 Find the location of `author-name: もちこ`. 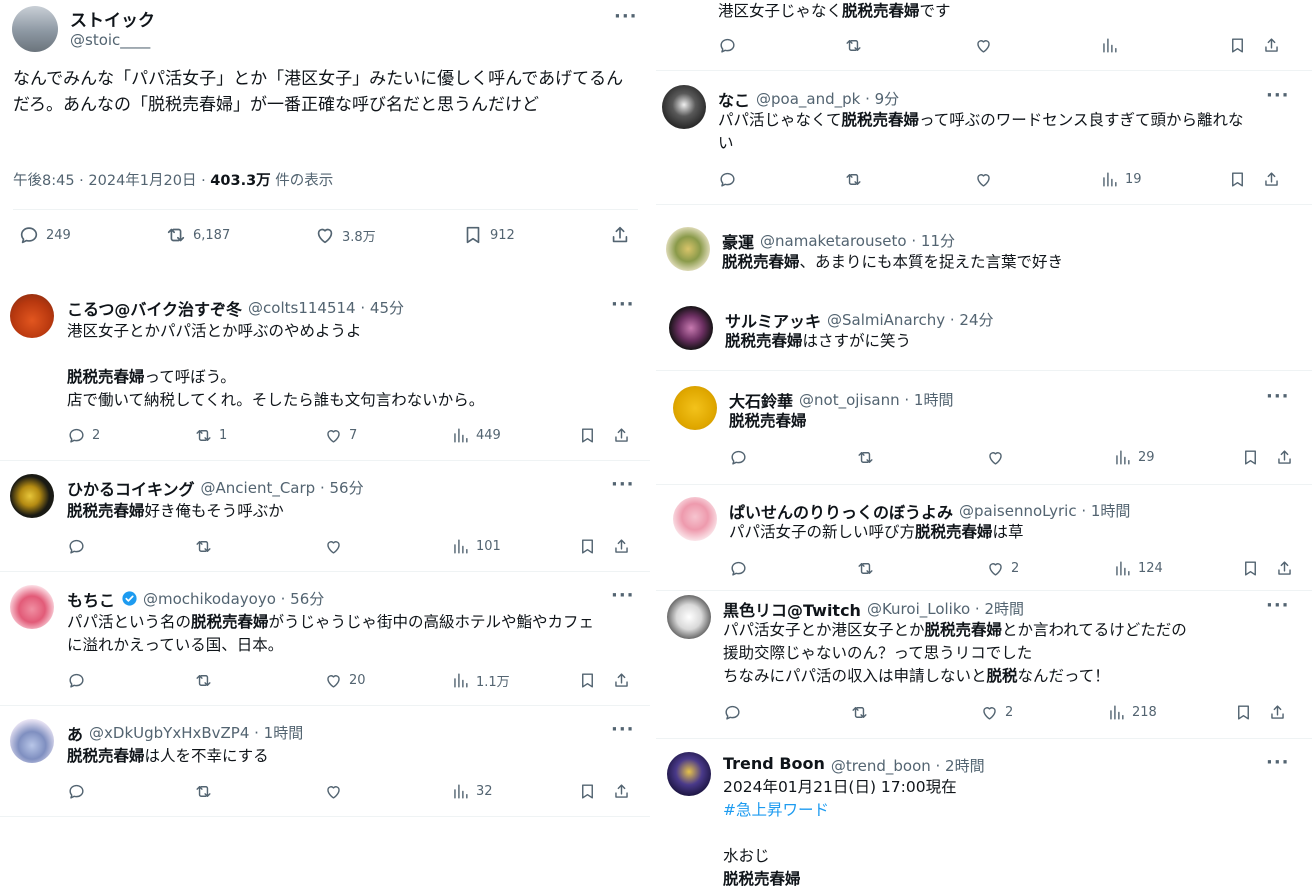

author-name: もちこ is located at coordinates (91, 599).